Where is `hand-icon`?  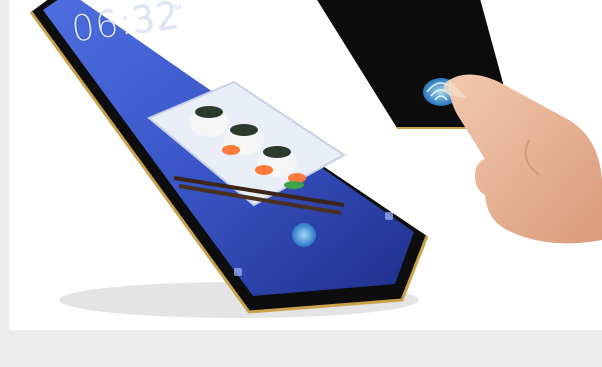 hand-icon is located at coordinates (522, 159).